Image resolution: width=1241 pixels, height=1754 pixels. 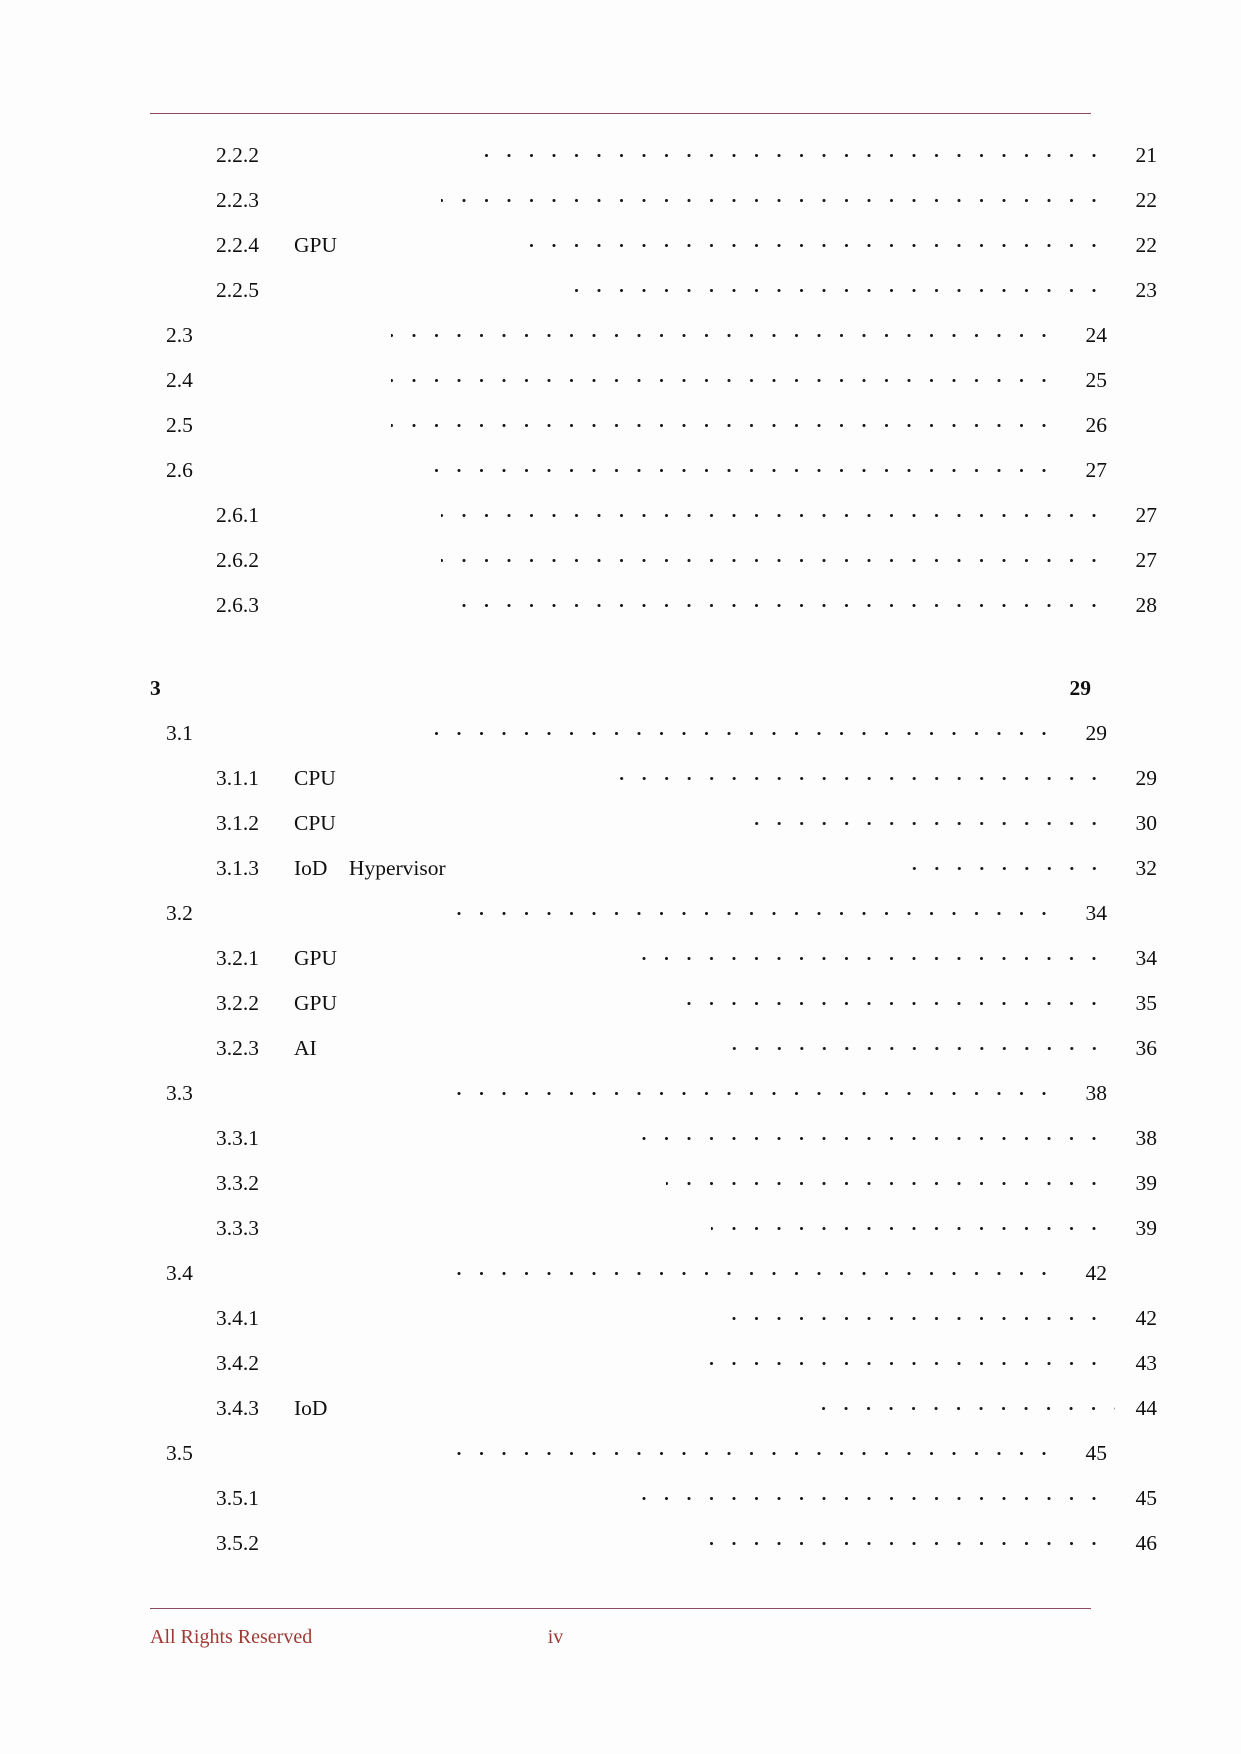 I want to click on toc-entry-number: 3.3, so click(x=179, y=1092).